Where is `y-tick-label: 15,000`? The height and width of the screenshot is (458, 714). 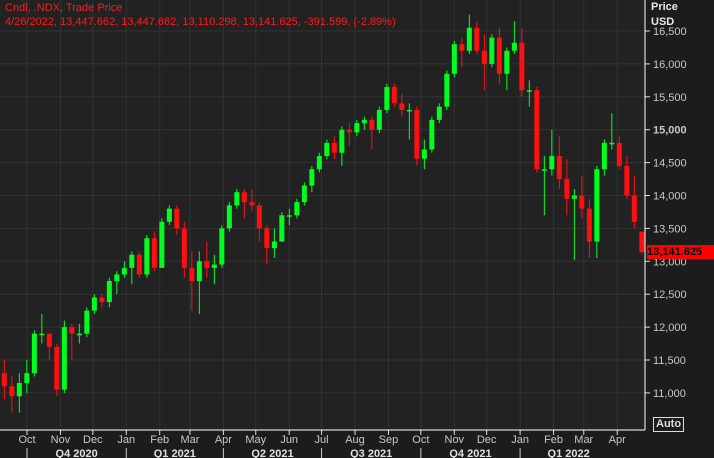
y-tick-label: 15,000 is located at coordinates (670, 131).